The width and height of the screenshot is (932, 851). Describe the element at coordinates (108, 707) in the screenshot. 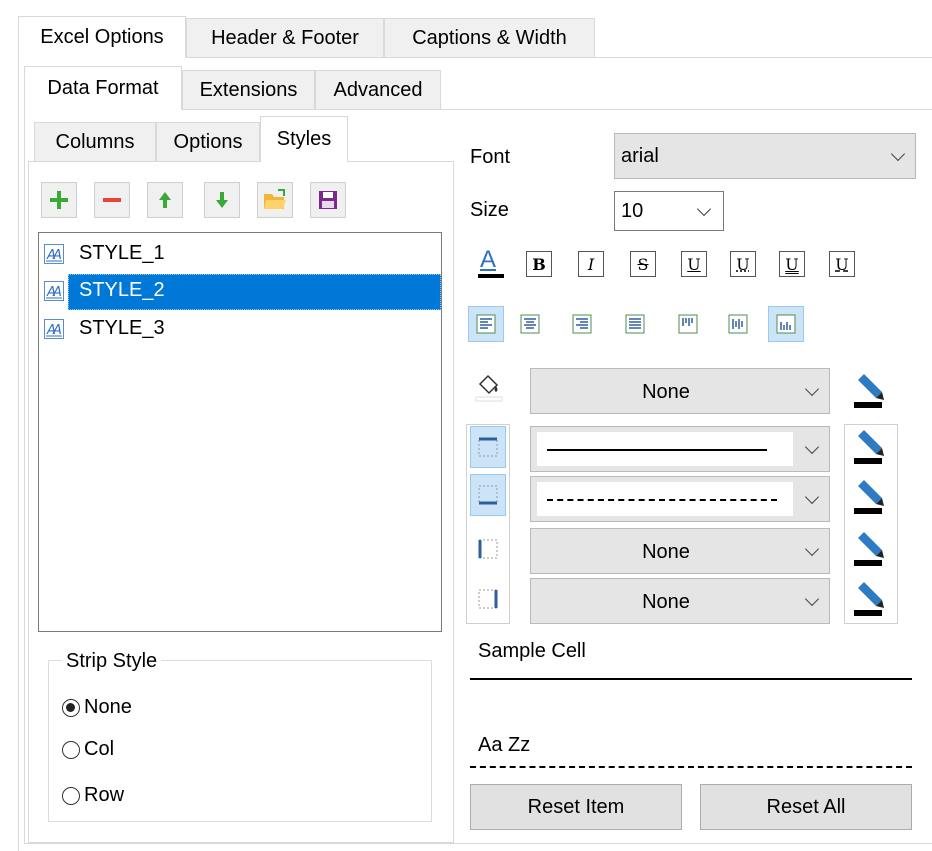

I see `radio-label: None` at that location.